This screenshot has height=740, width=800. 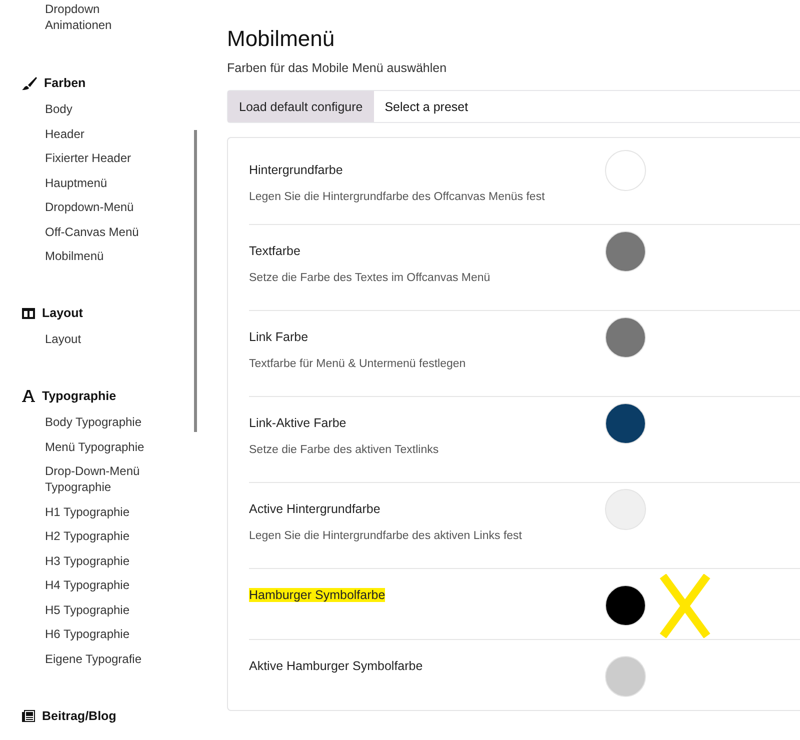 I want to click on setting-description: Legen Sie die Hintergrundfarbe des aktiven Links fest, so click(x=386, y=536).